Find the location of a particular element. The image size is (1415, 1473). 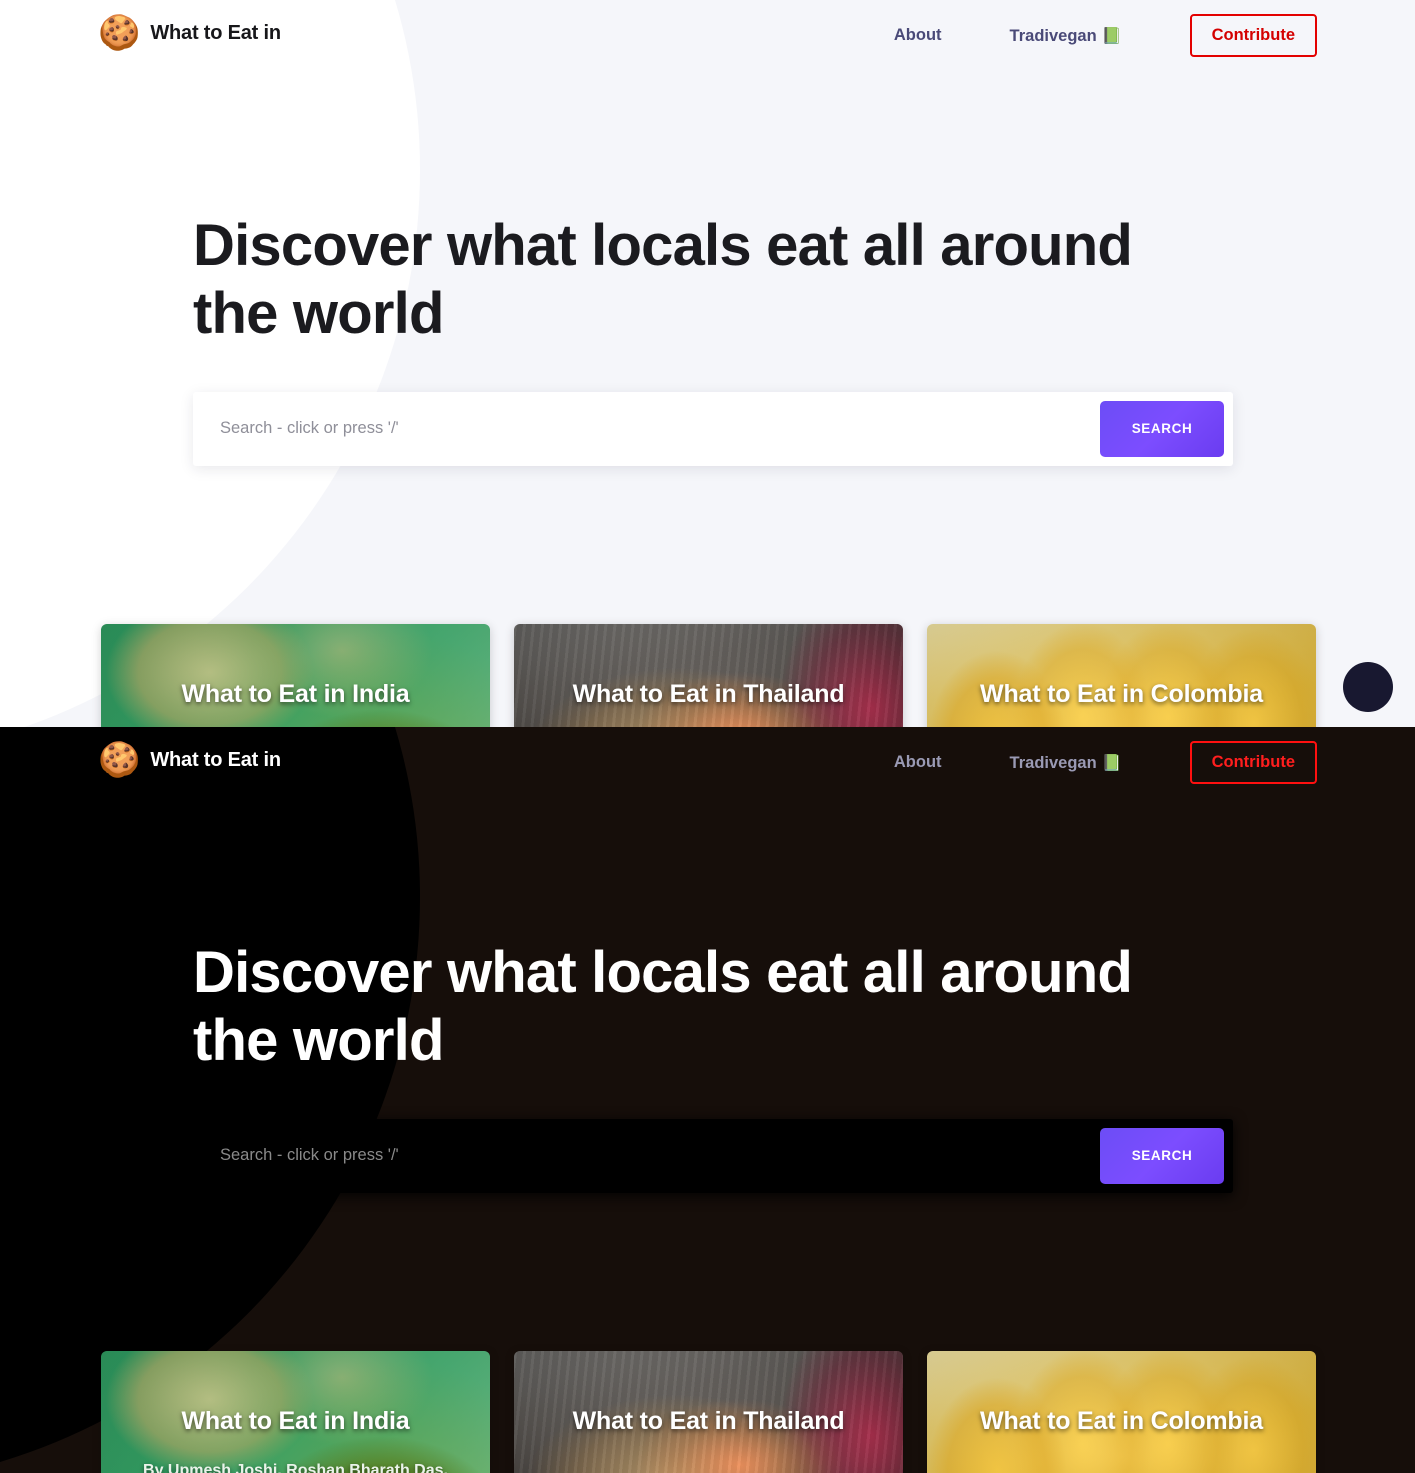

card-colombia: What to Eat in Colombia is located at coordinates (1121, 1412).